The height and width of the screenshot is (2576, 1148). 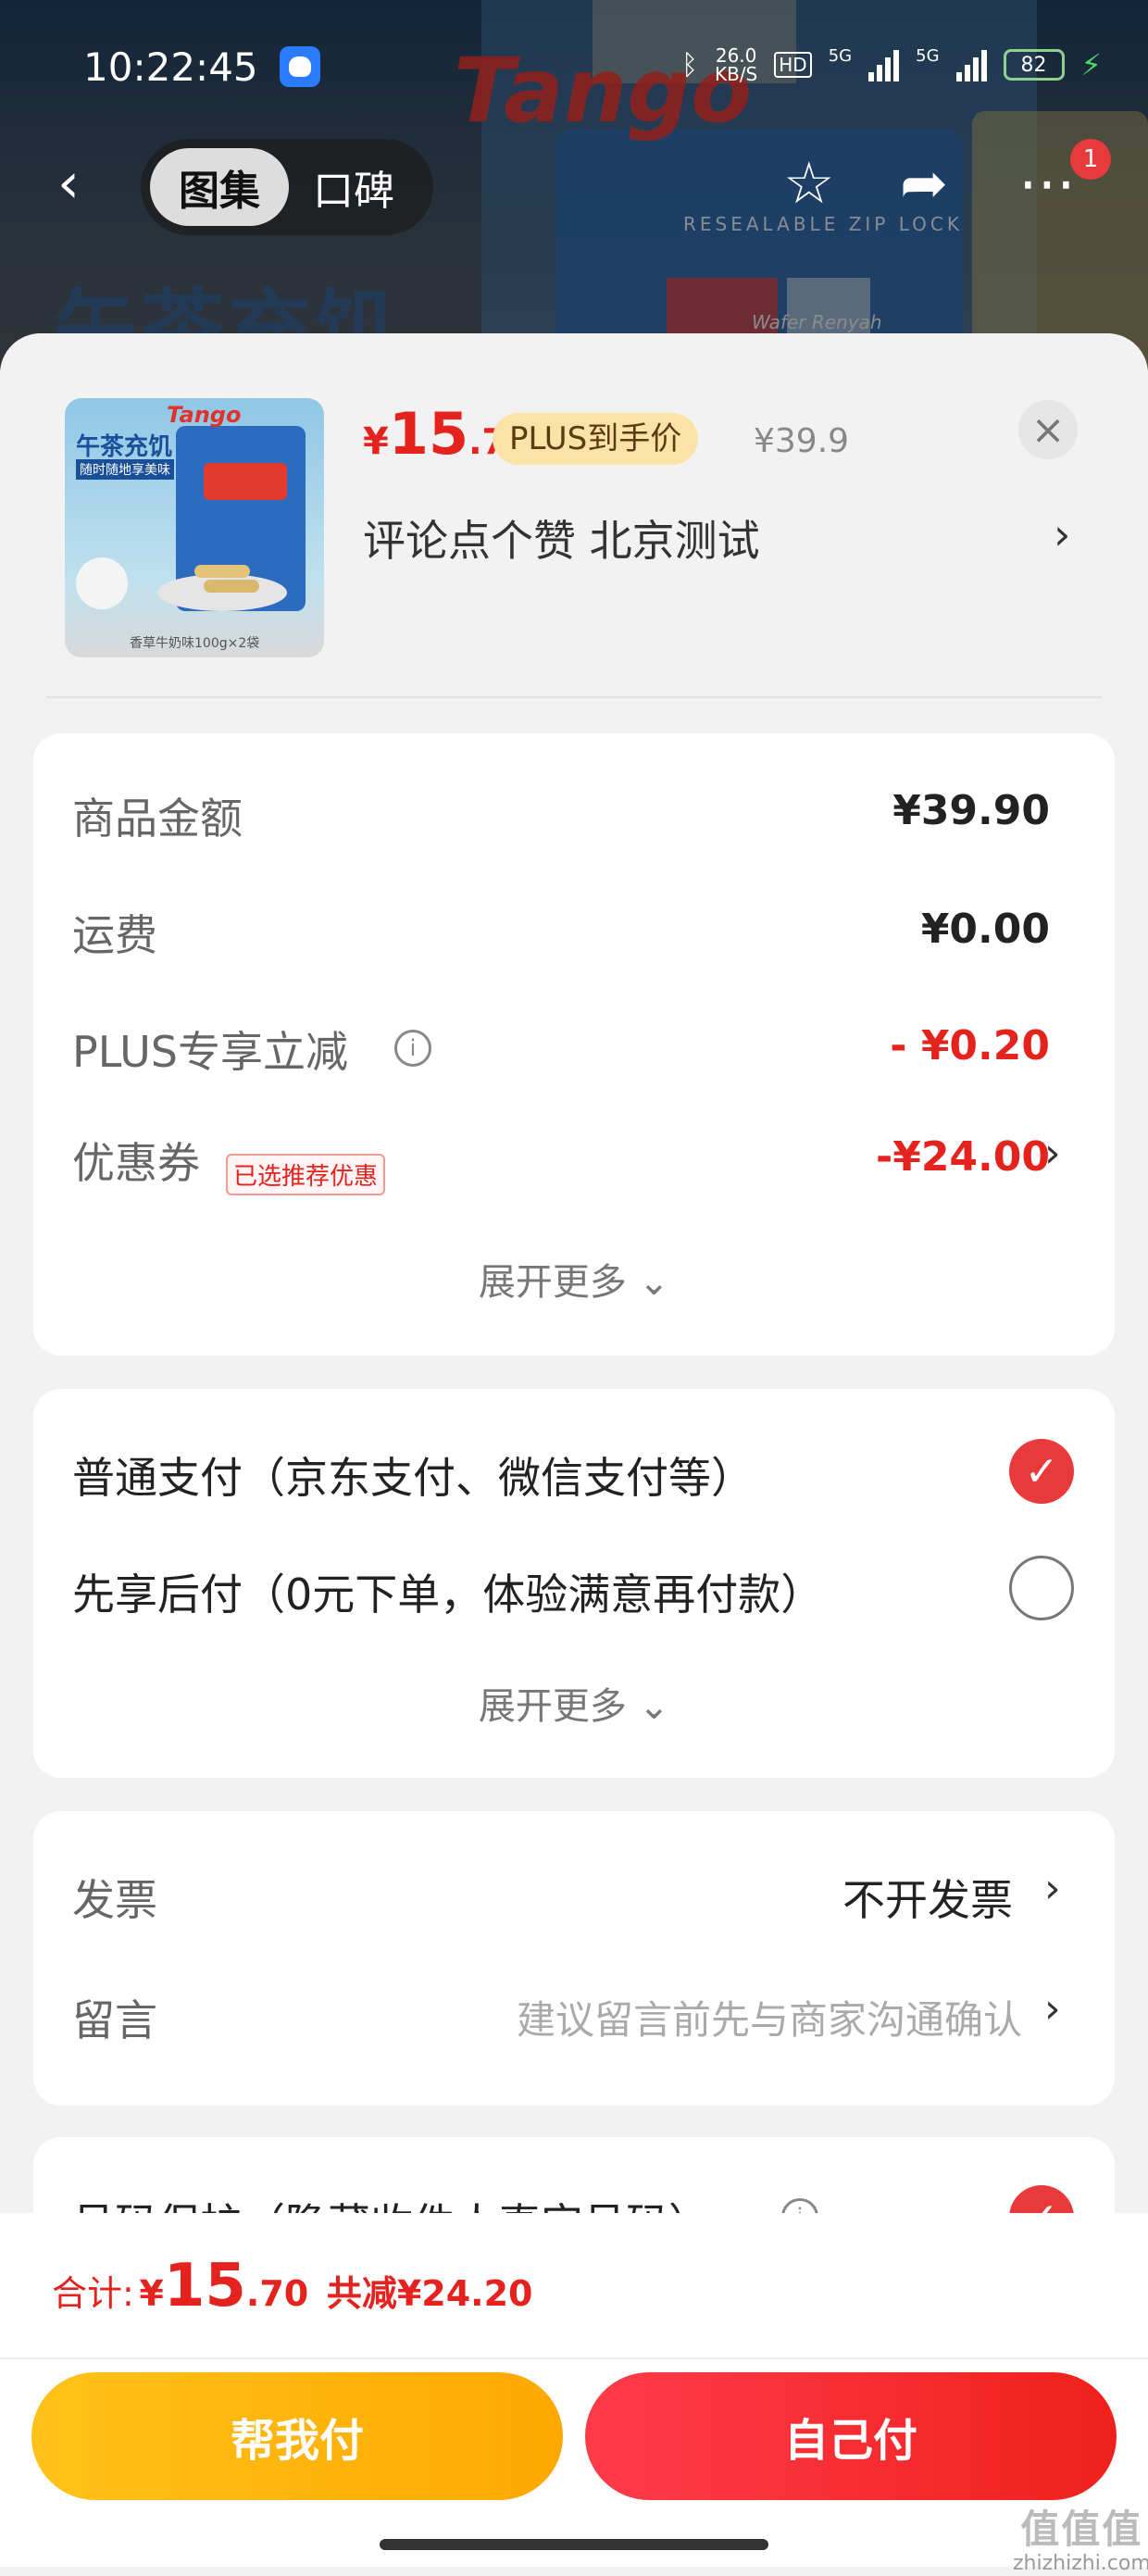 What do you see at coordinates (306, 1174) in the screenshot?
I see `coupon-recommended-tag: 已选推荐优惠` at bounding box center [306, 1174].